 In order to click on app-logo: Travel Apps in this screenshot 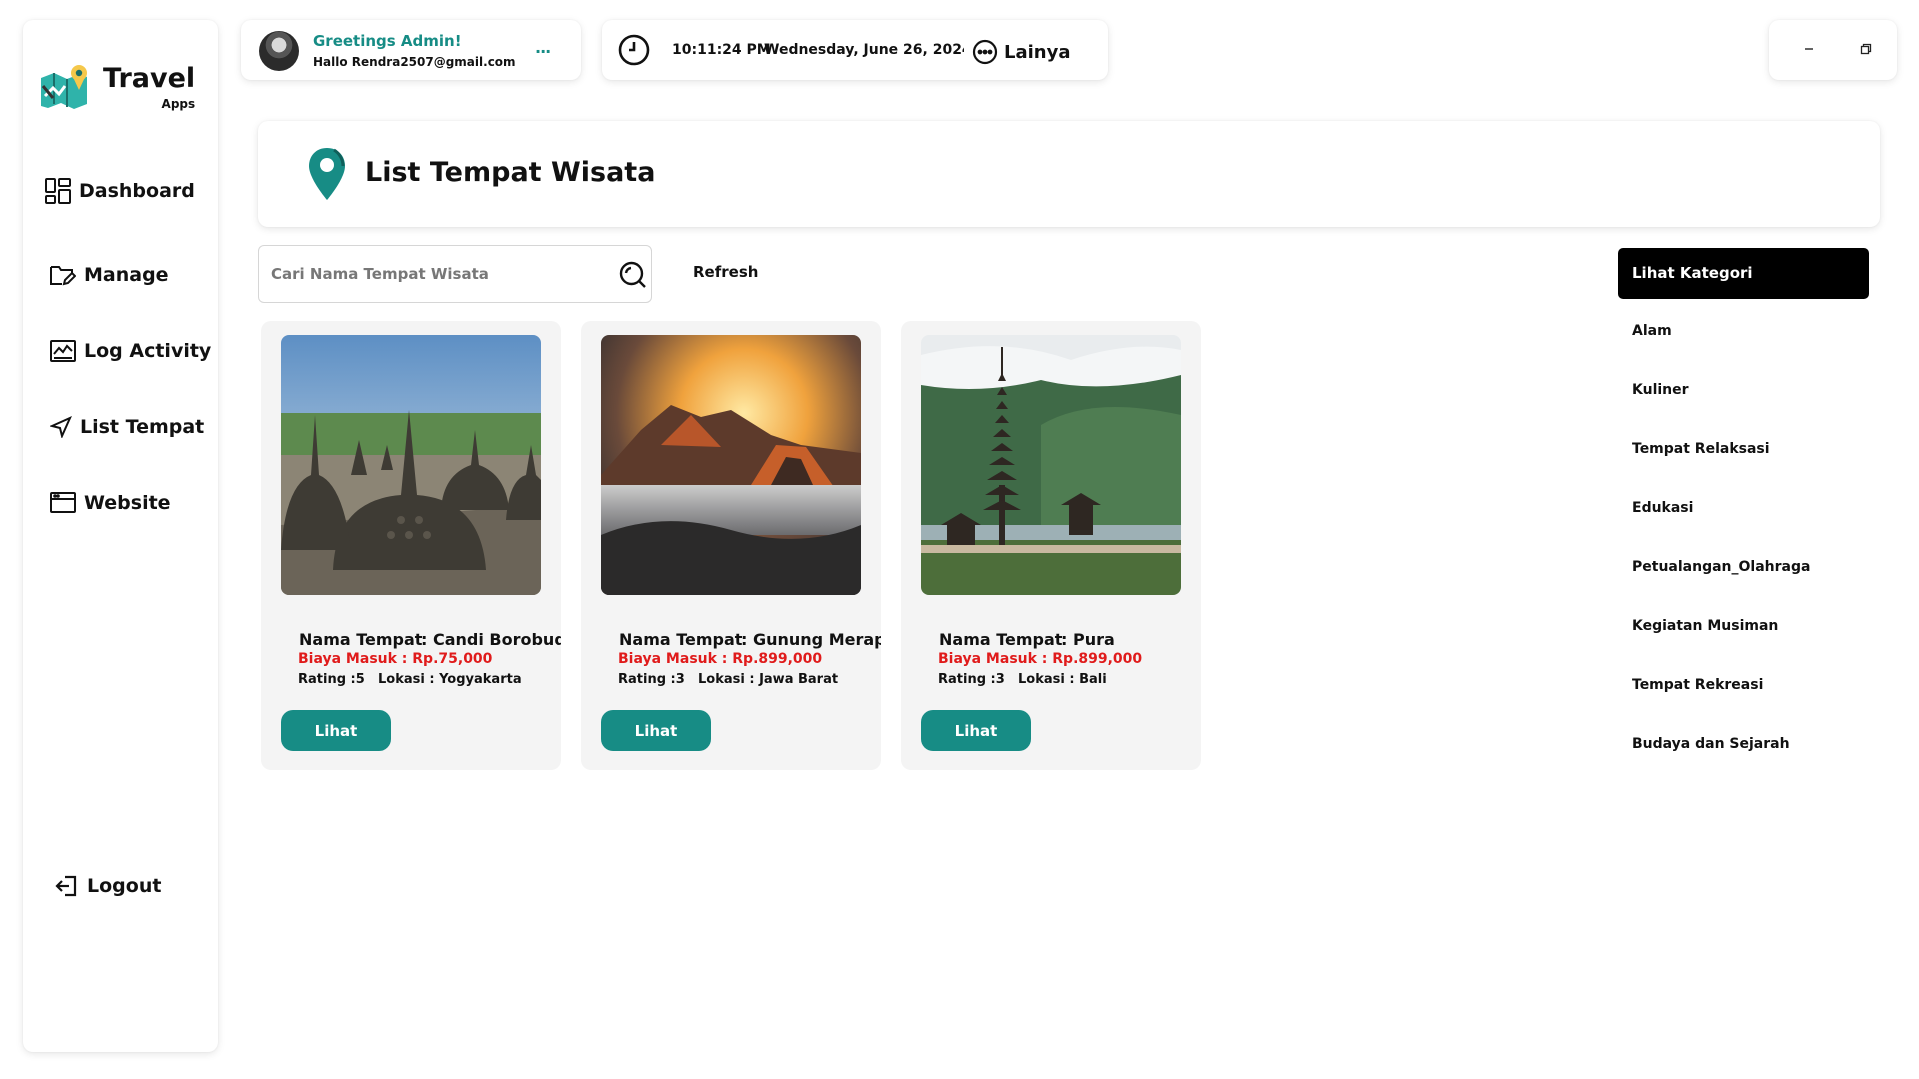, I will do `click(117, 87)`.